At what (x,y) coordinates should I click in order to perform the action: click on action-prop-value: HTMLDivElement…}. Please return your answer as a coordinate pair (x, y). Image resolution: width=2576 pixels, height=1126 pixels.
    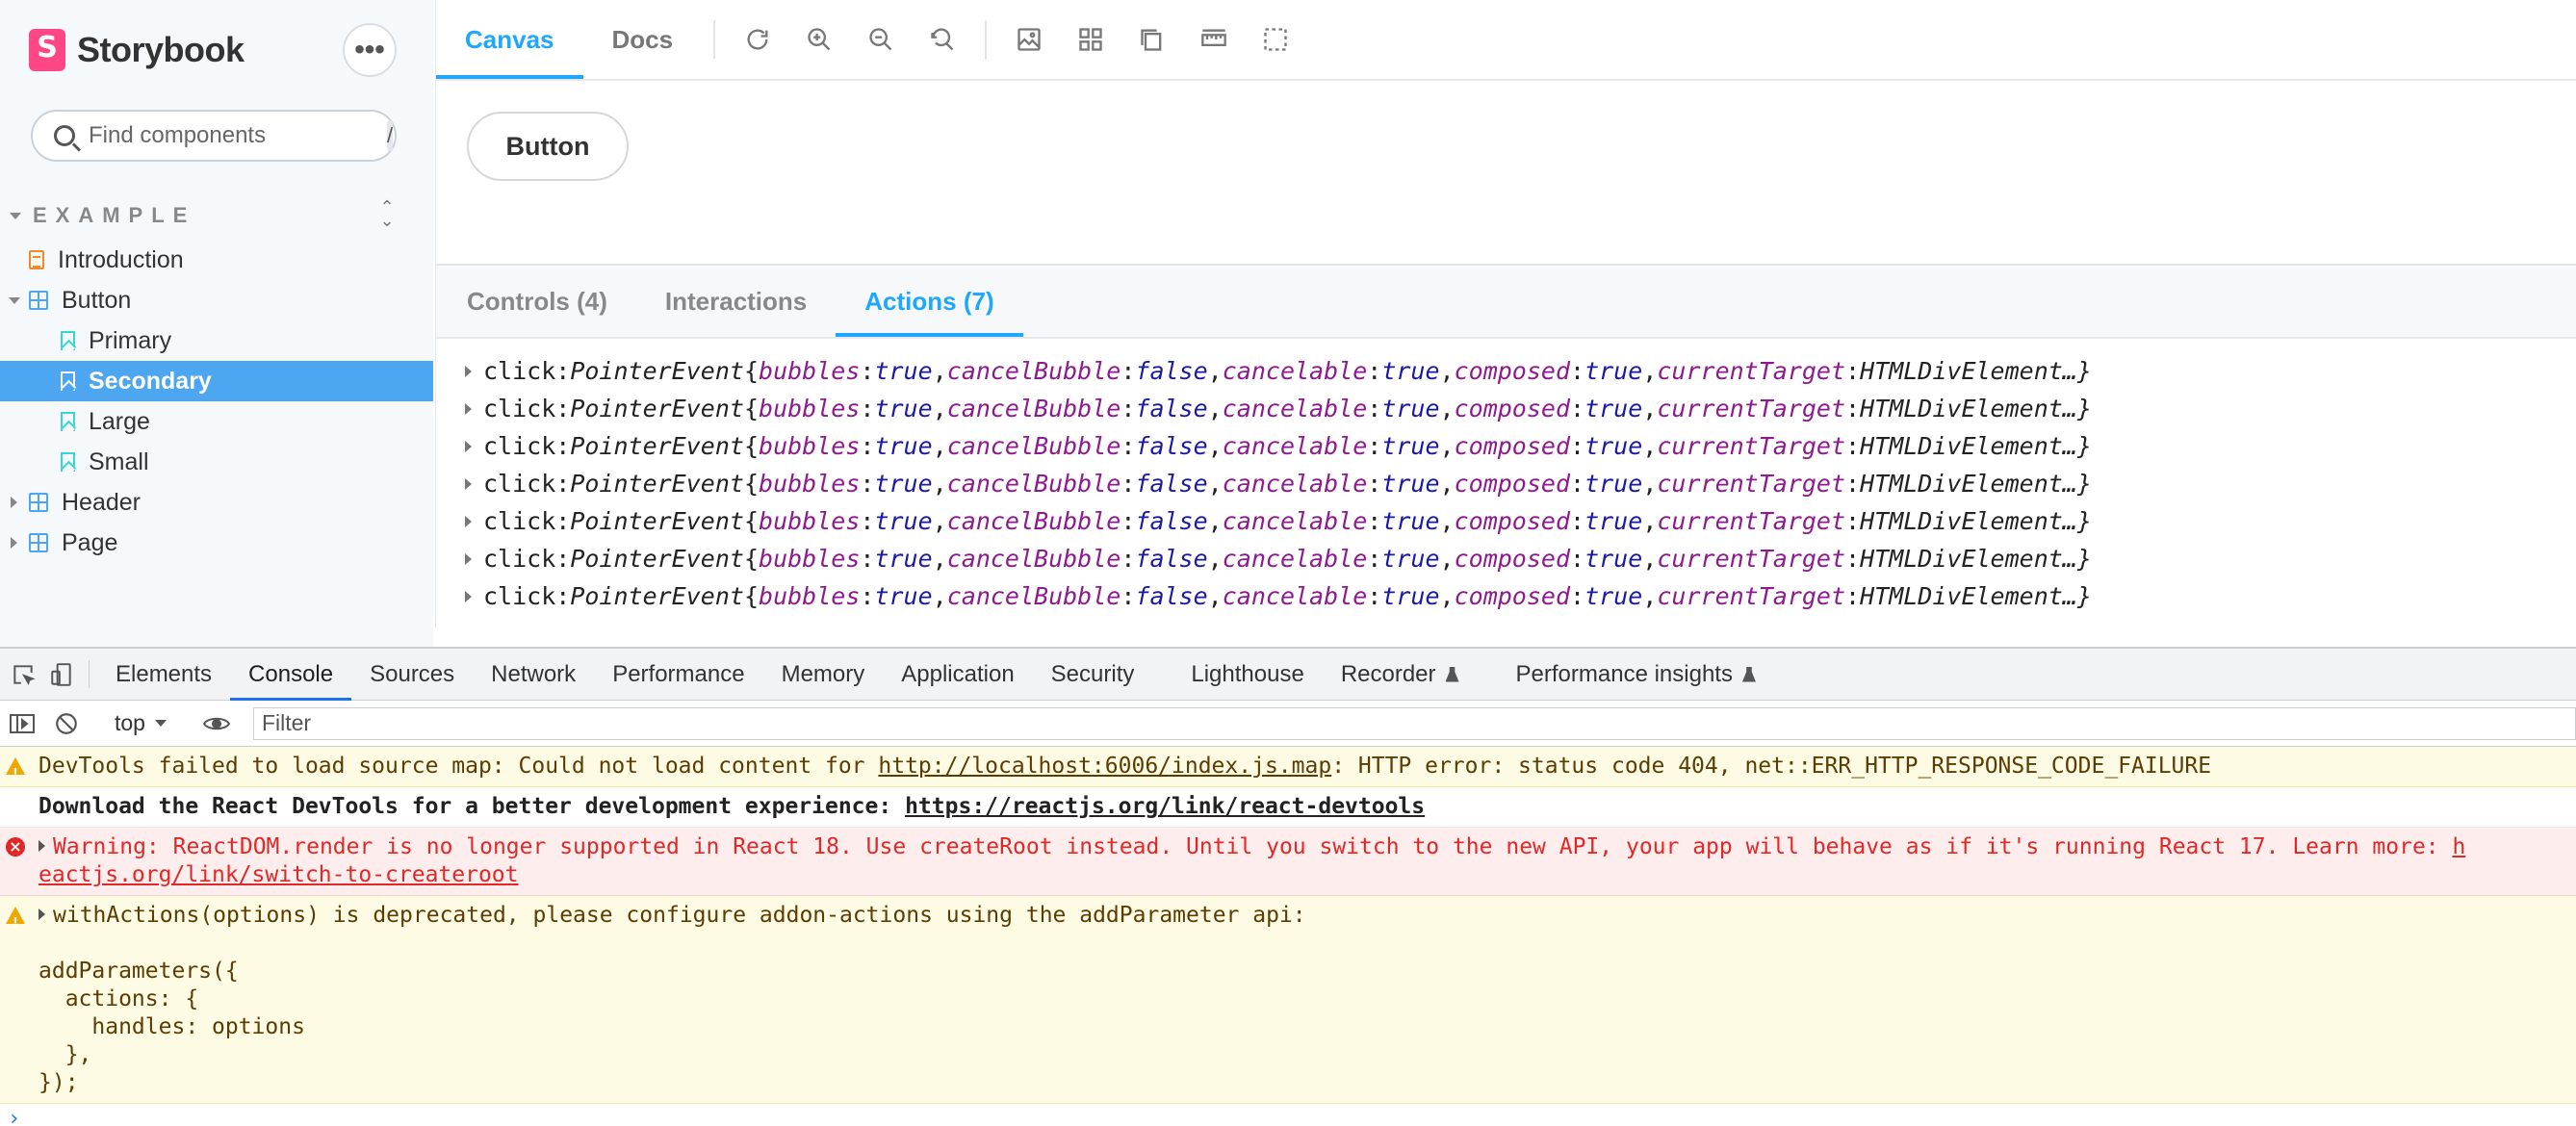
    Looking at the image, I should click on (1976, 409).